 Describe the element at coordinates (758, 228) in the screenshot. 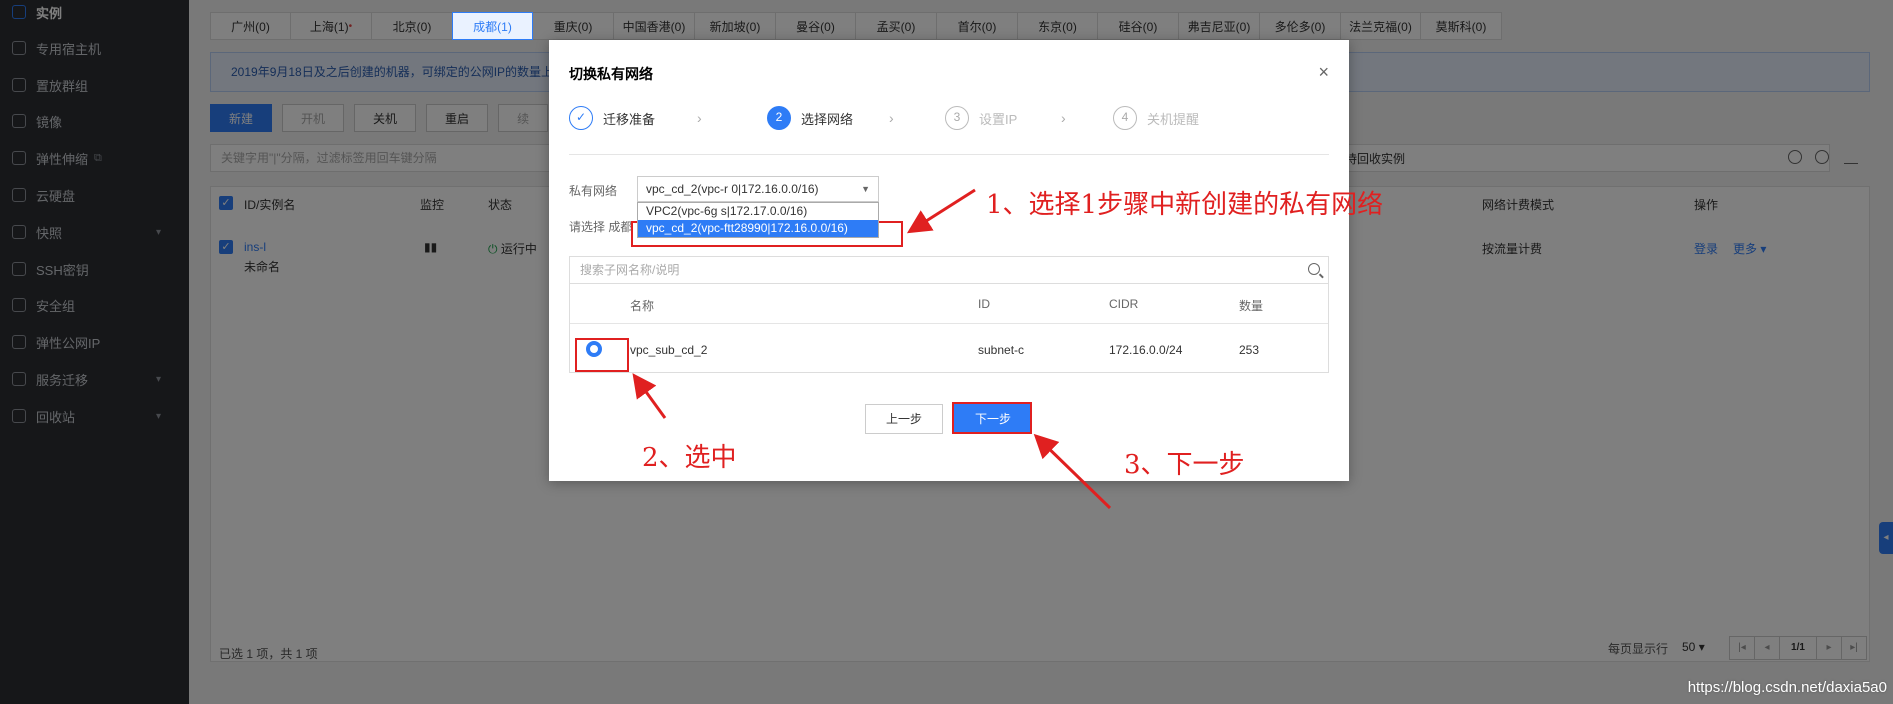

I see `vpc-option: vpc_cd_2(vpc-ftt28990|172.16.0.0/16)` at that location.